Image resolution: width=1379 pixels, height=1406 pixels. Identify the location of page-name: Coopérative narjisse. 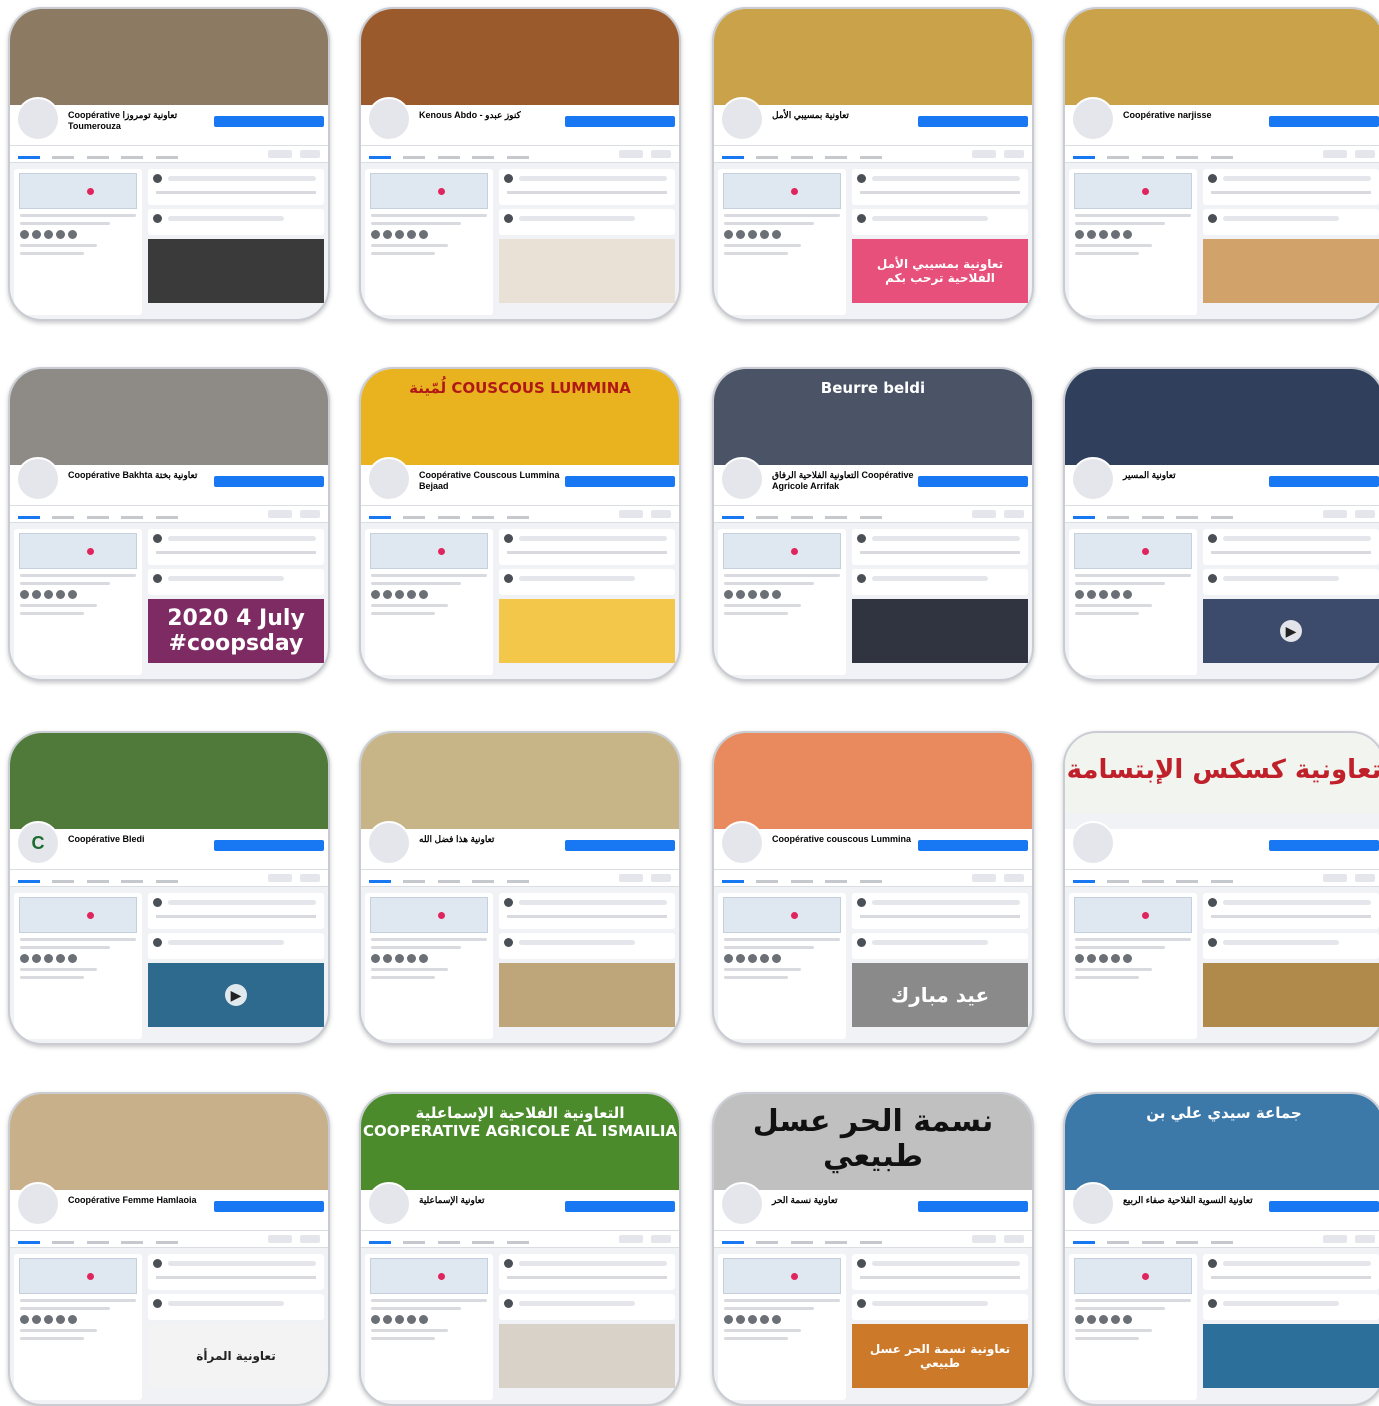
(1198, 115).